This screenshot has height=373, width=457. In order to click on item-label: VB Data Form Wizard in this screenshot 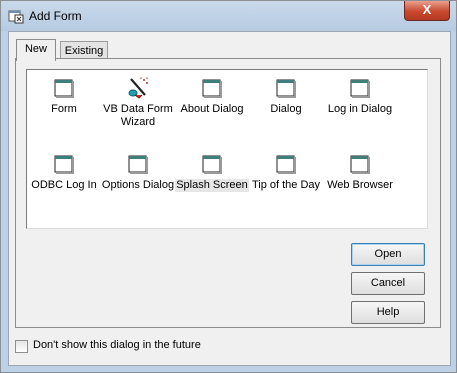, I will do `click(138, 115)`.